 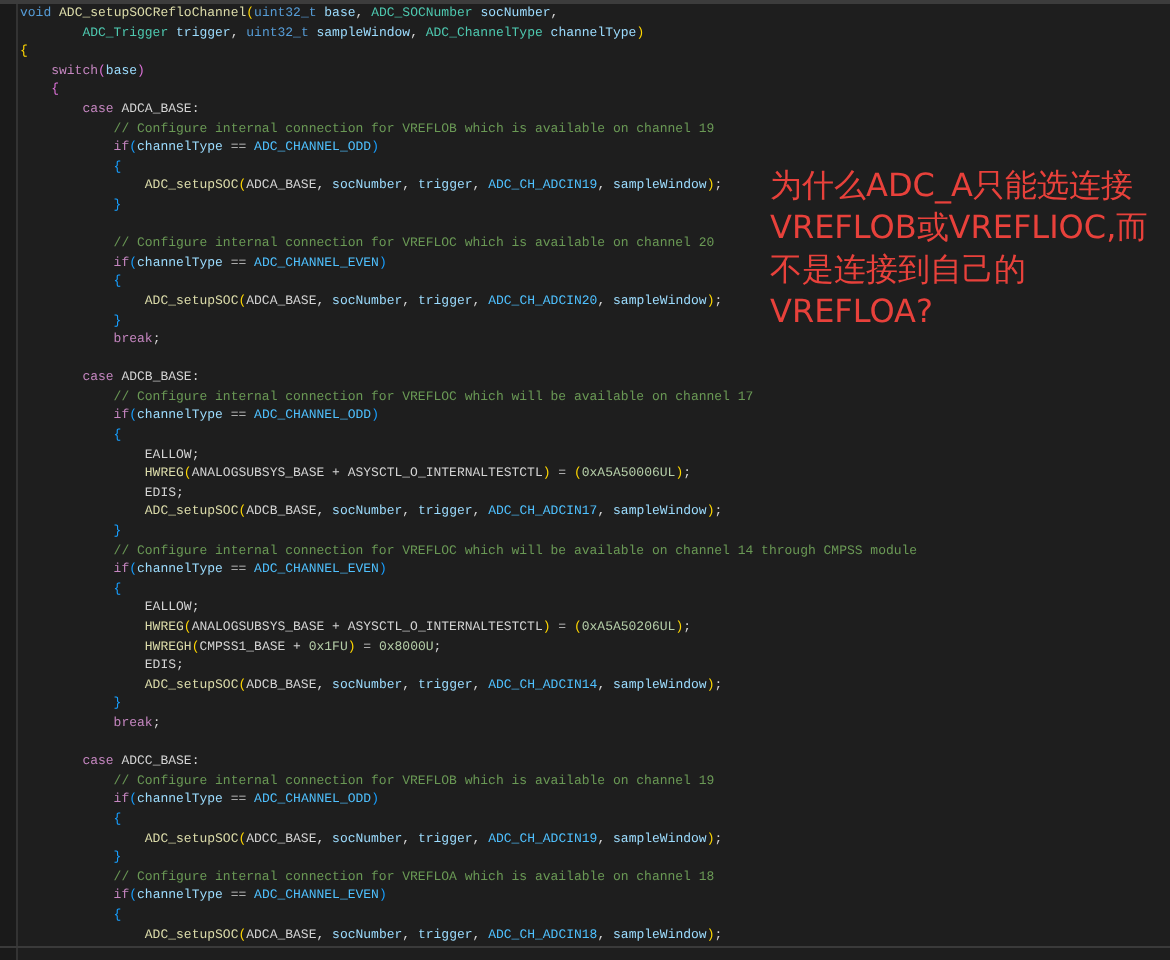 What do you see at coordinates (851, 311) in the screenshot?
I see `annotation-text: VREFLOA?` at bounding box center [851, 311].